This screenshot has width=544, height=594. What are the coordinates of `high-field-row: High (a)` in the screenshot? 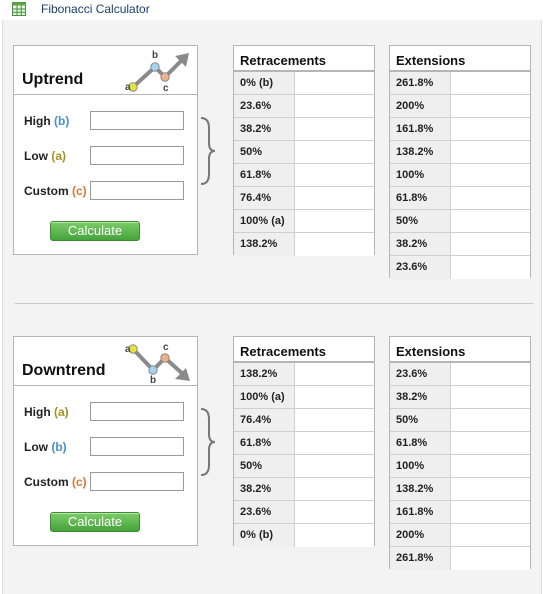 It's located at (105, 413).